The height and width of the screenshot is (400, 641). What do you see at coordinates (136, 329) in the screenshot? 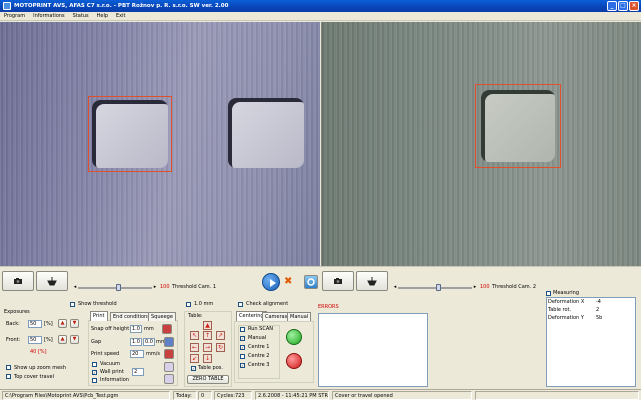
I see `snap-off-input: 1.0` at bounding box center [136, 329].